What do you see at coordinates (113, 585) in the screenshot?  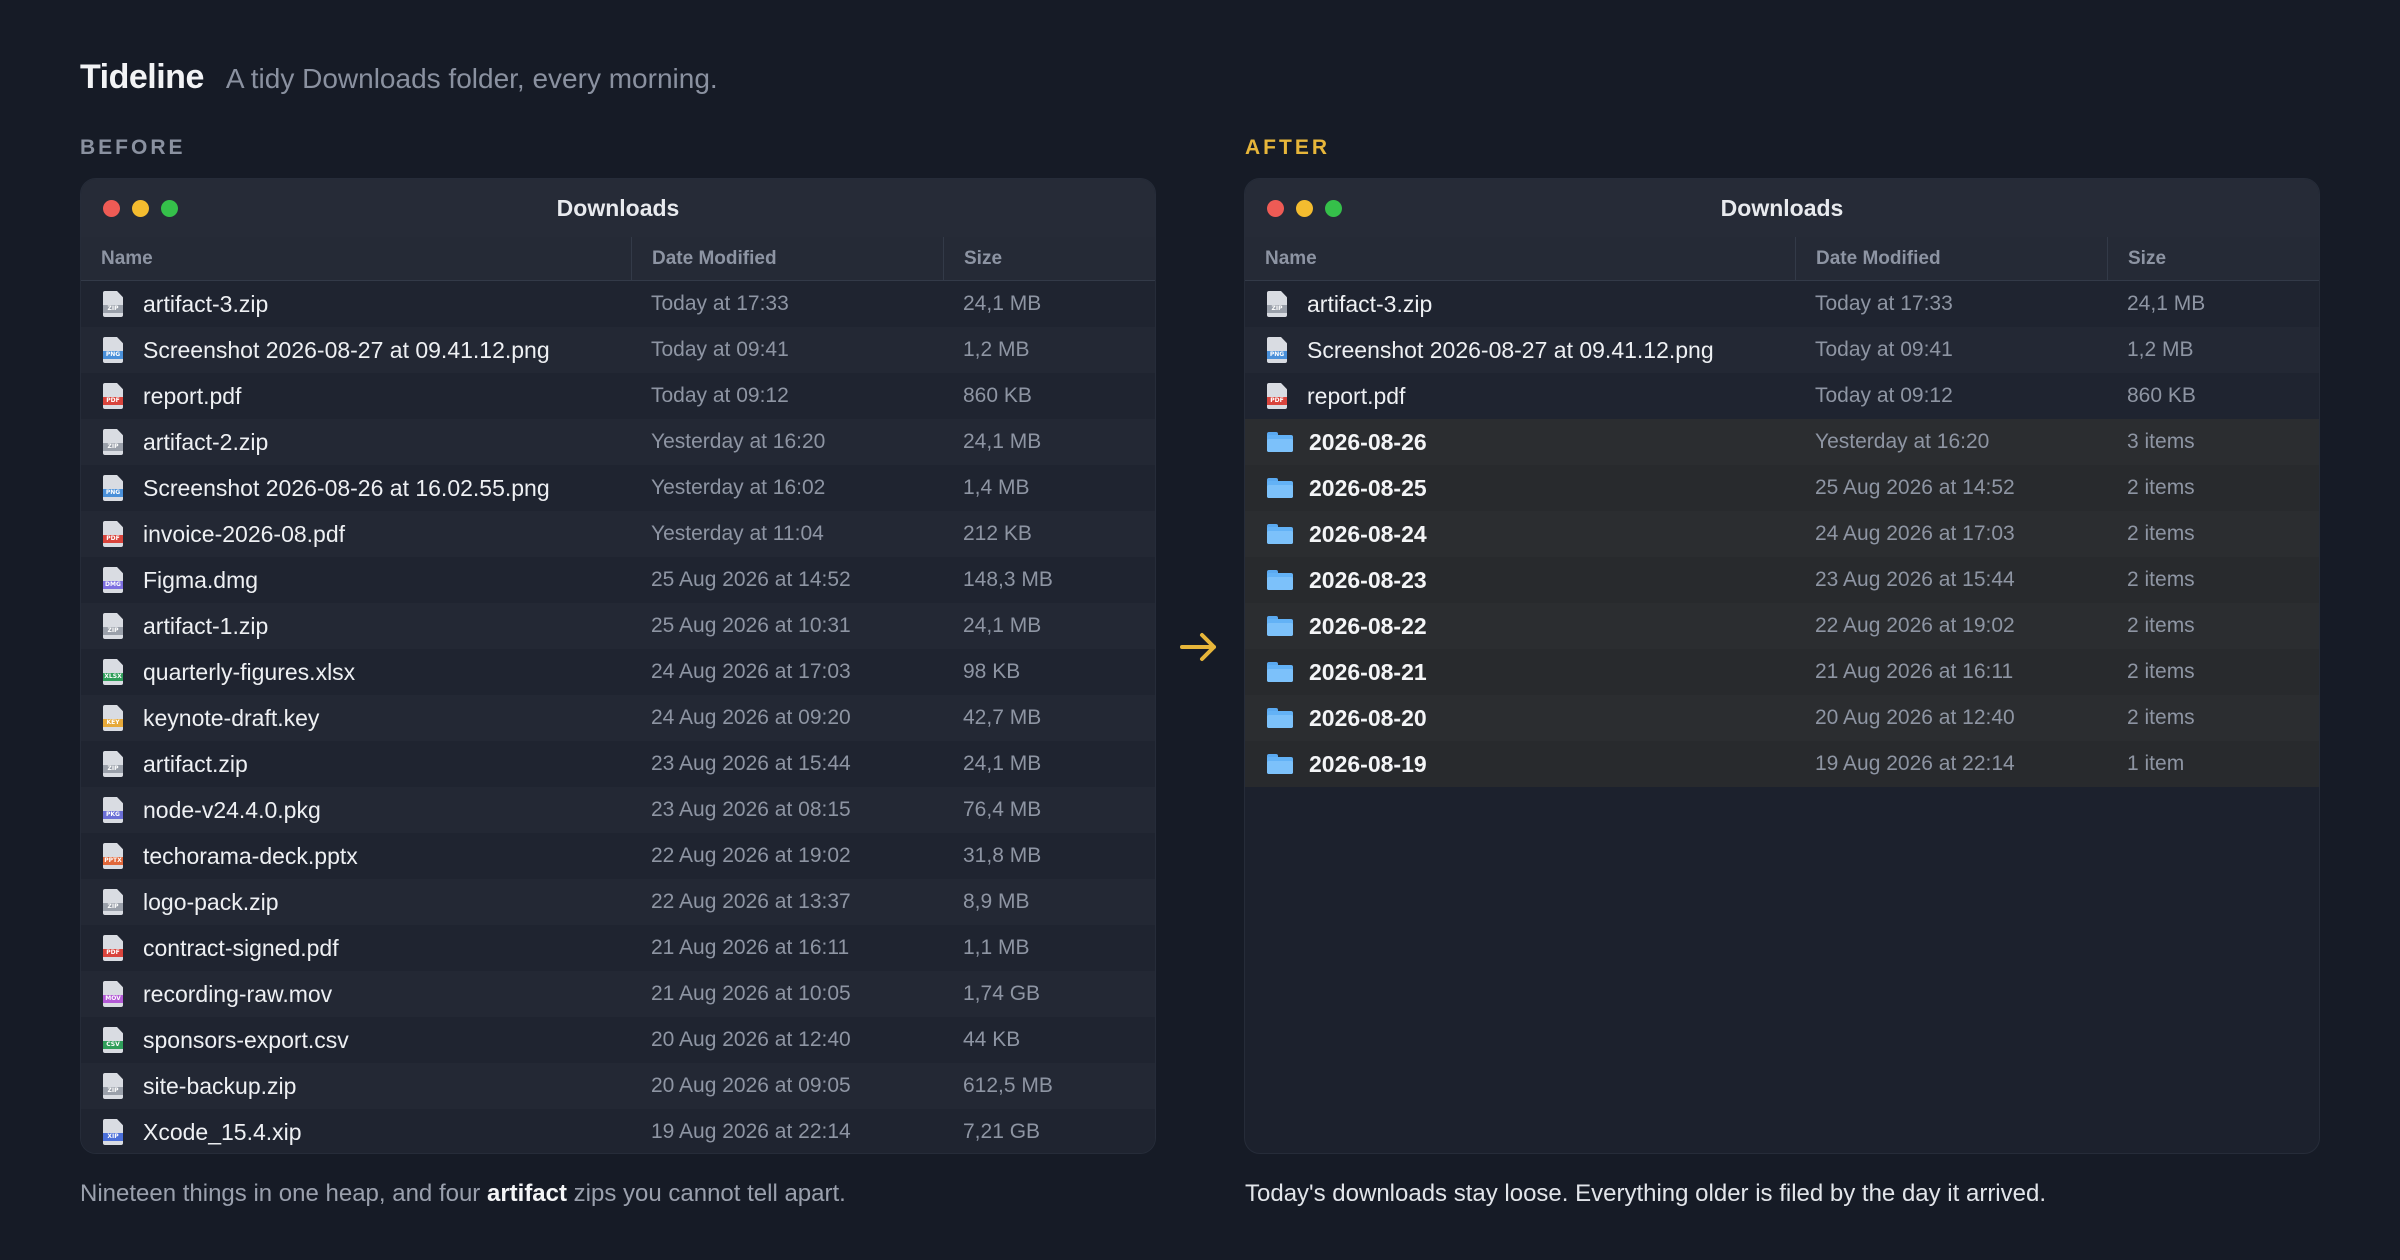 I see `file-type-tag: DMG` at bounding box center [113, 585].